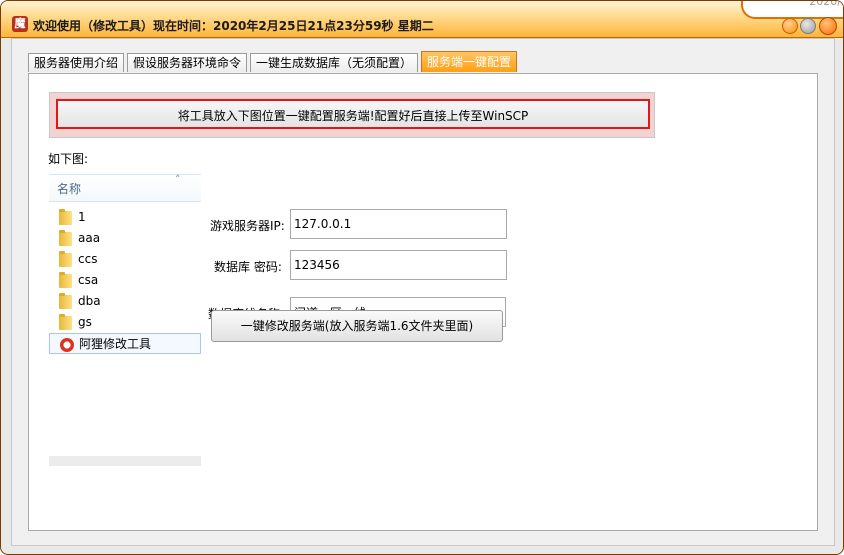 This screenshot has height=555, width=844. Describe the element at coordinates (125, 461) in the screenshot. I see `explorer-footer` at that location.